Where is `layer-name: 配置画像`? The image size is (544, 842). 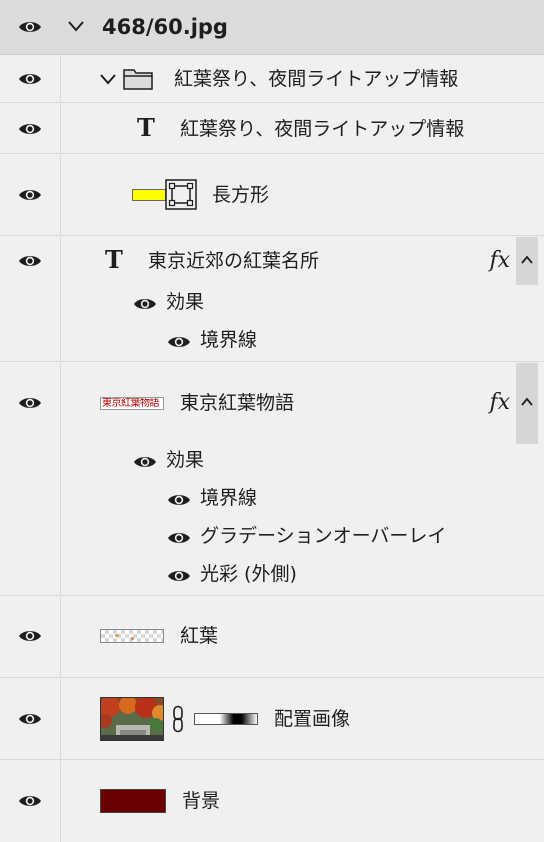 layer-name: 配置画像 is located at coordinates (312, 719).